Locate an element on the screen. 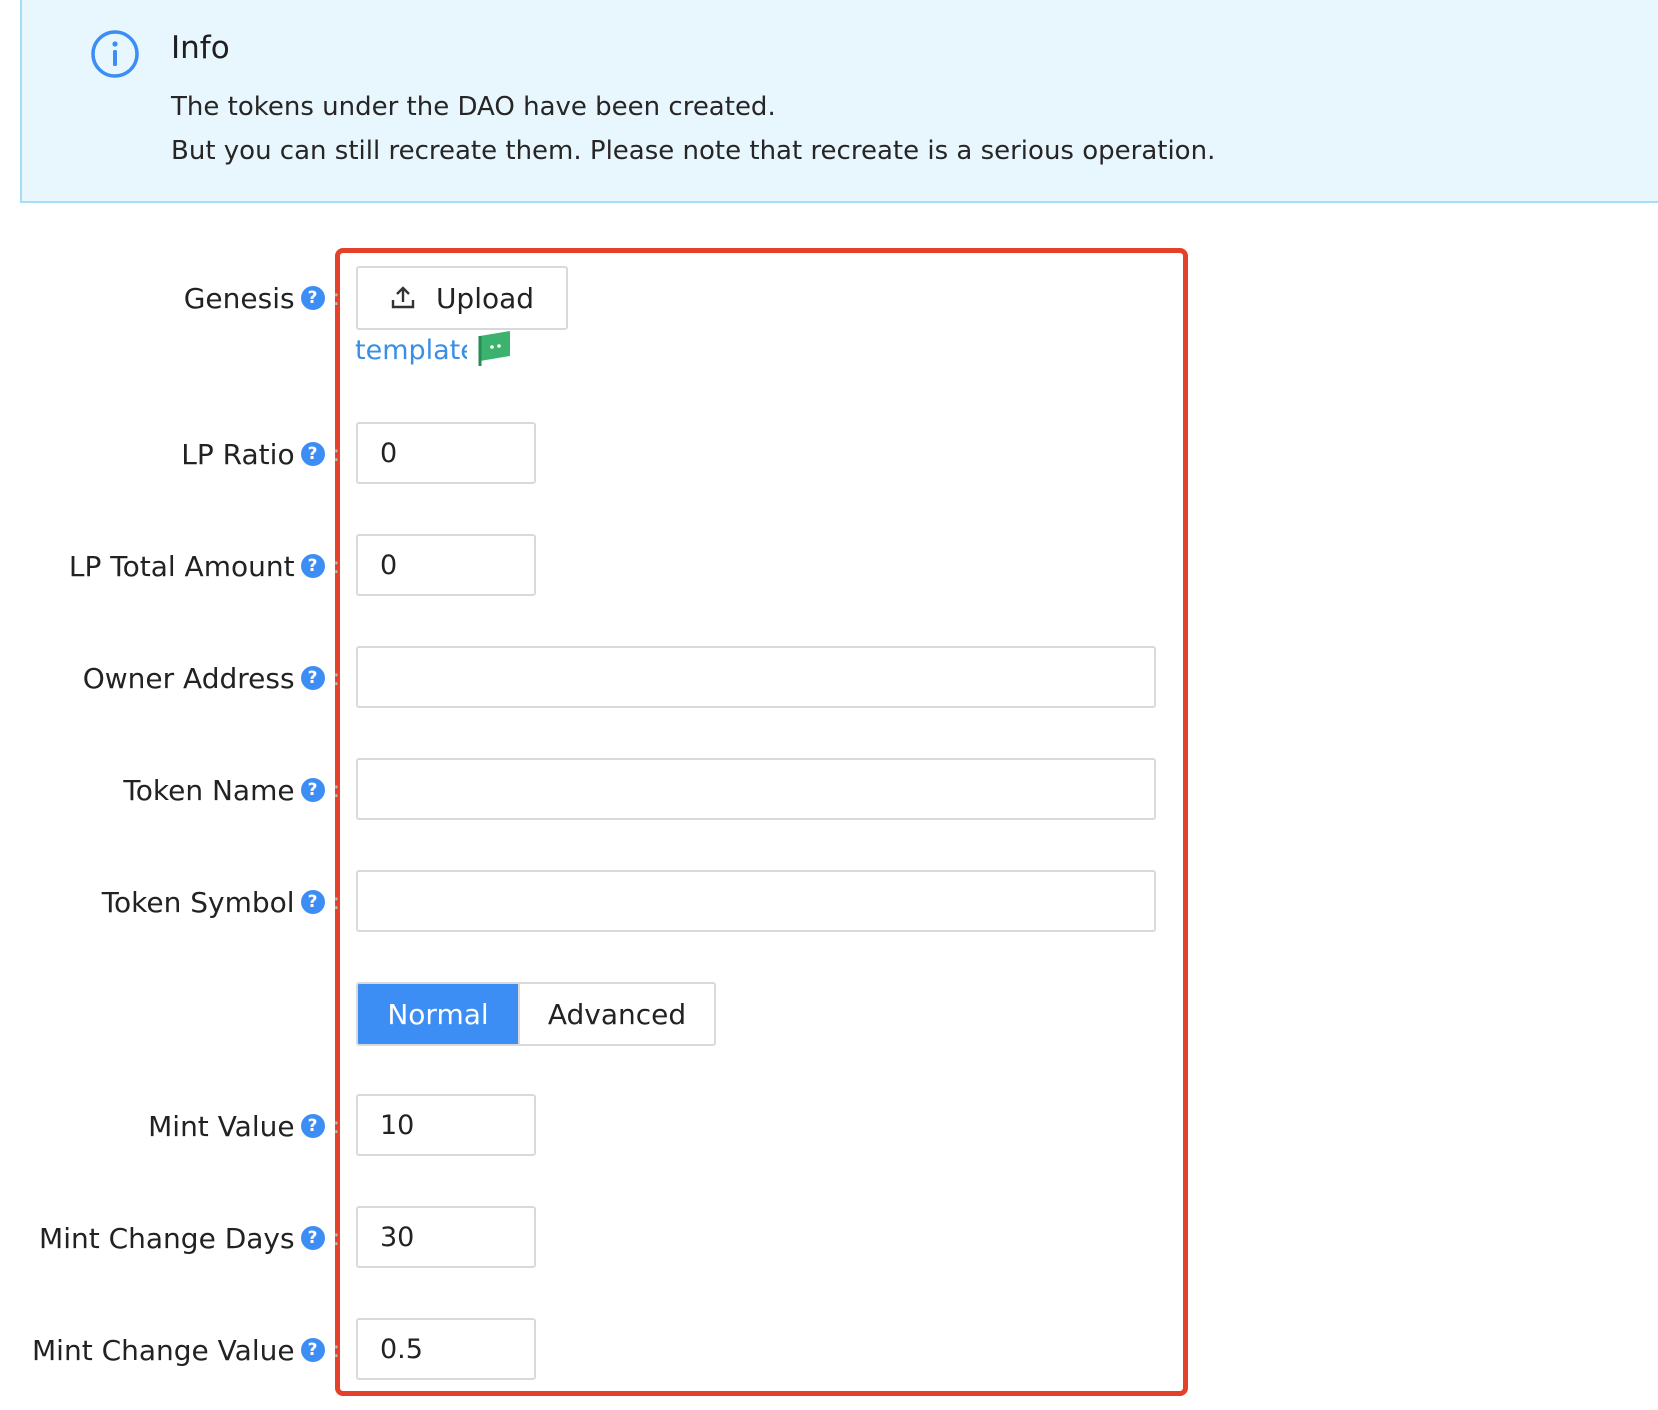 This screenshot has height=1410, width=1658. form-row-genesis: Genesis ? : is located at coordinates (261, 298).